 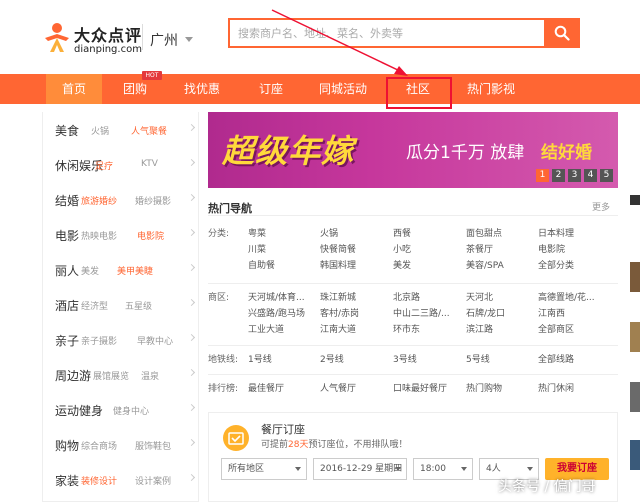 What do you see at coordinates (329, 232) in the screenshot?
I see `hot-nav-link: 火锅` at bounding box center [329, 232].